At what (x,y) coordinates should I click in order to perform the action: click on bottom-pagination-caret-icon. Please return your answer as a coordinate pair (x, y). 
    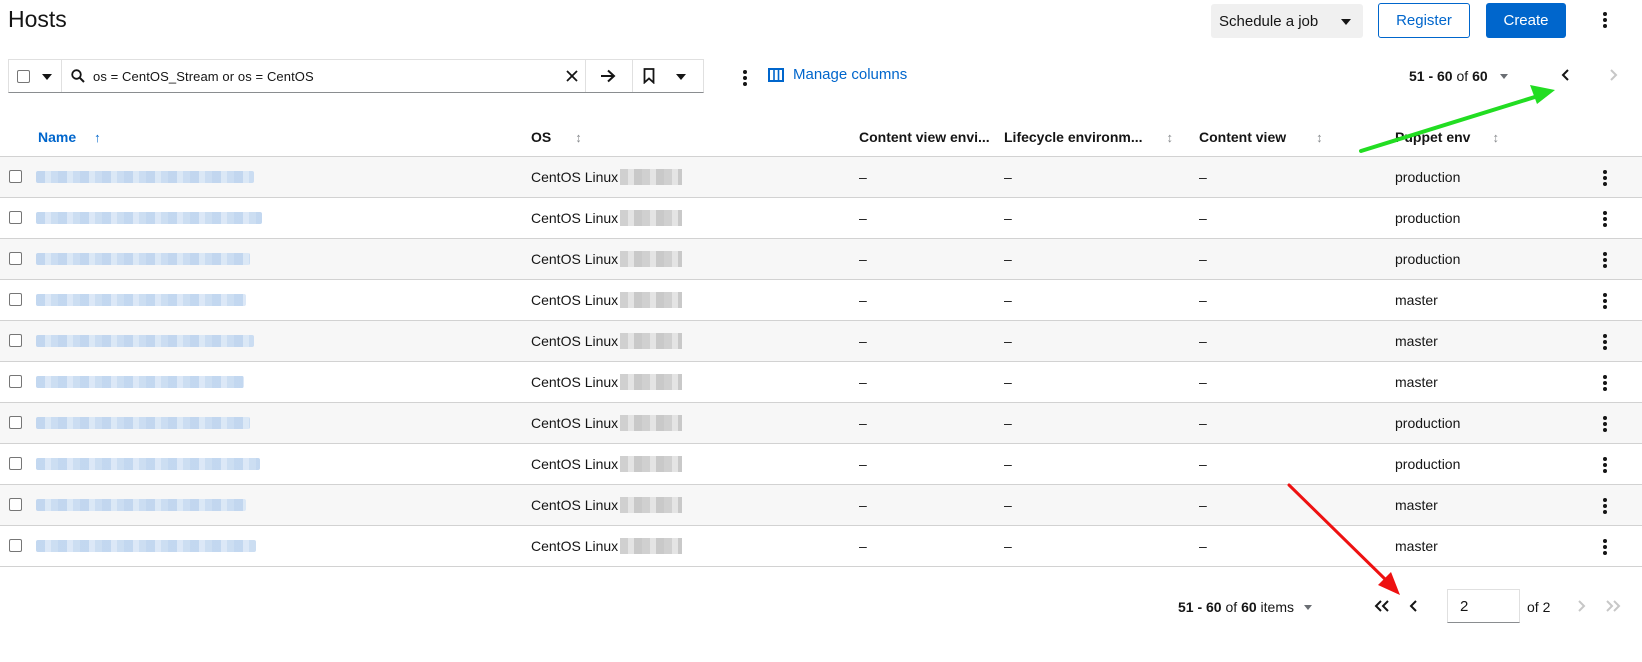
    Looking at the image, I should click on (1307, 607).